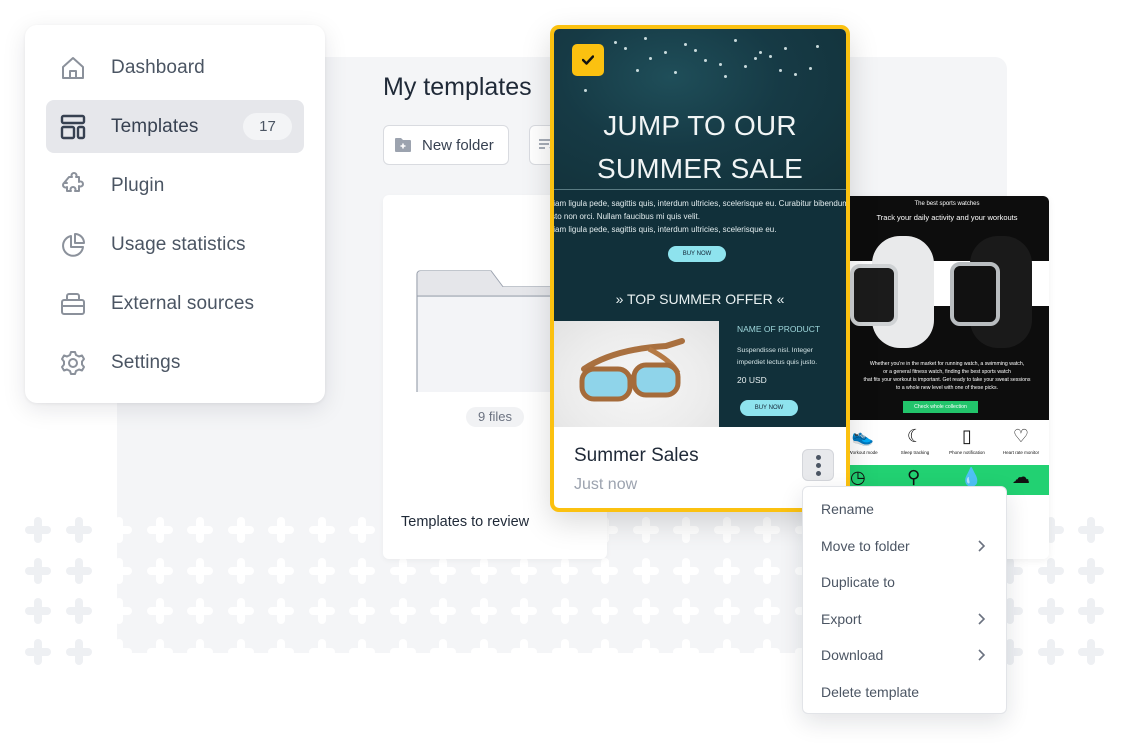 This screenshot has width=1143, height=744. Describe the element at coordinates (852, 655) in the screenshot. I see `menu-item-label: Download` at that location.